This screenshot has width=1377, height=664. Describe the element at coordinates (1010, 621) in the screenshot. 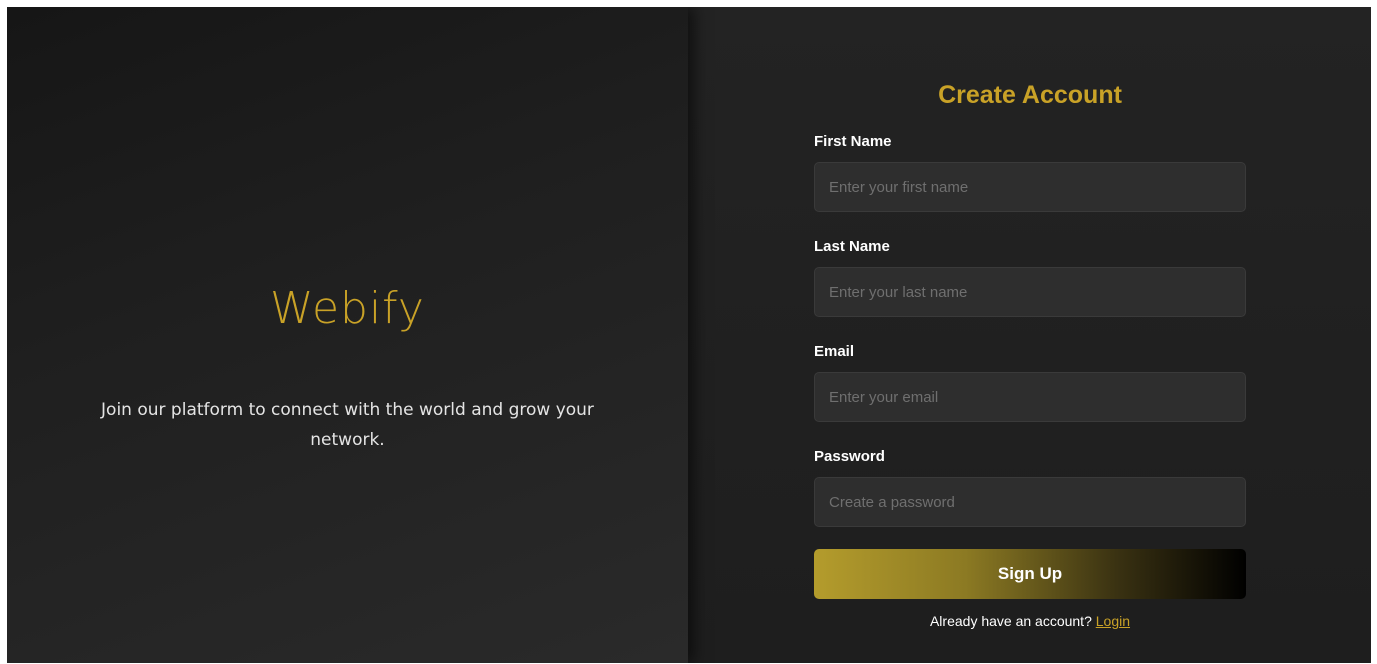

I see `login-prompt-text: Already have an account?` at that location.